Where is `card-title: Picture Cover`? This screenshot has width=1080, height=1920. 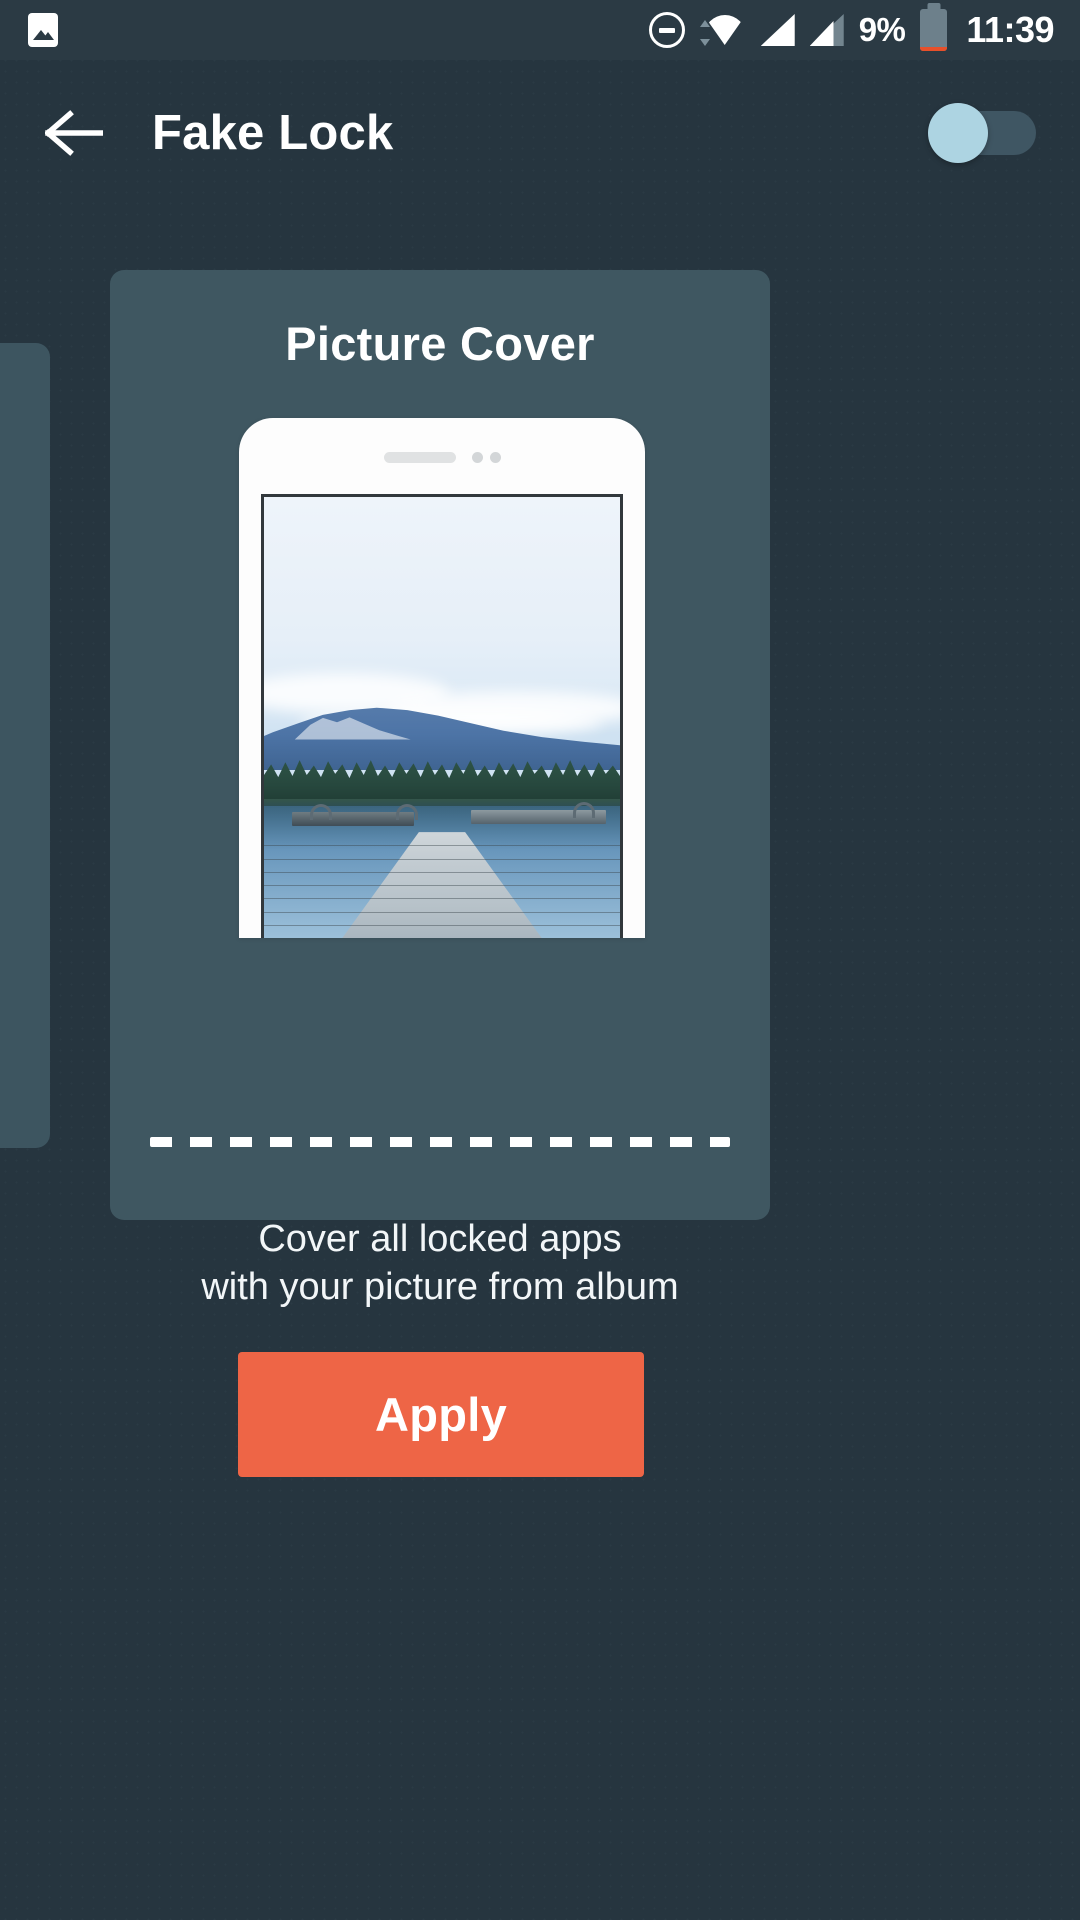 card-title: Picture Cover is located at coordinates (440, 343).